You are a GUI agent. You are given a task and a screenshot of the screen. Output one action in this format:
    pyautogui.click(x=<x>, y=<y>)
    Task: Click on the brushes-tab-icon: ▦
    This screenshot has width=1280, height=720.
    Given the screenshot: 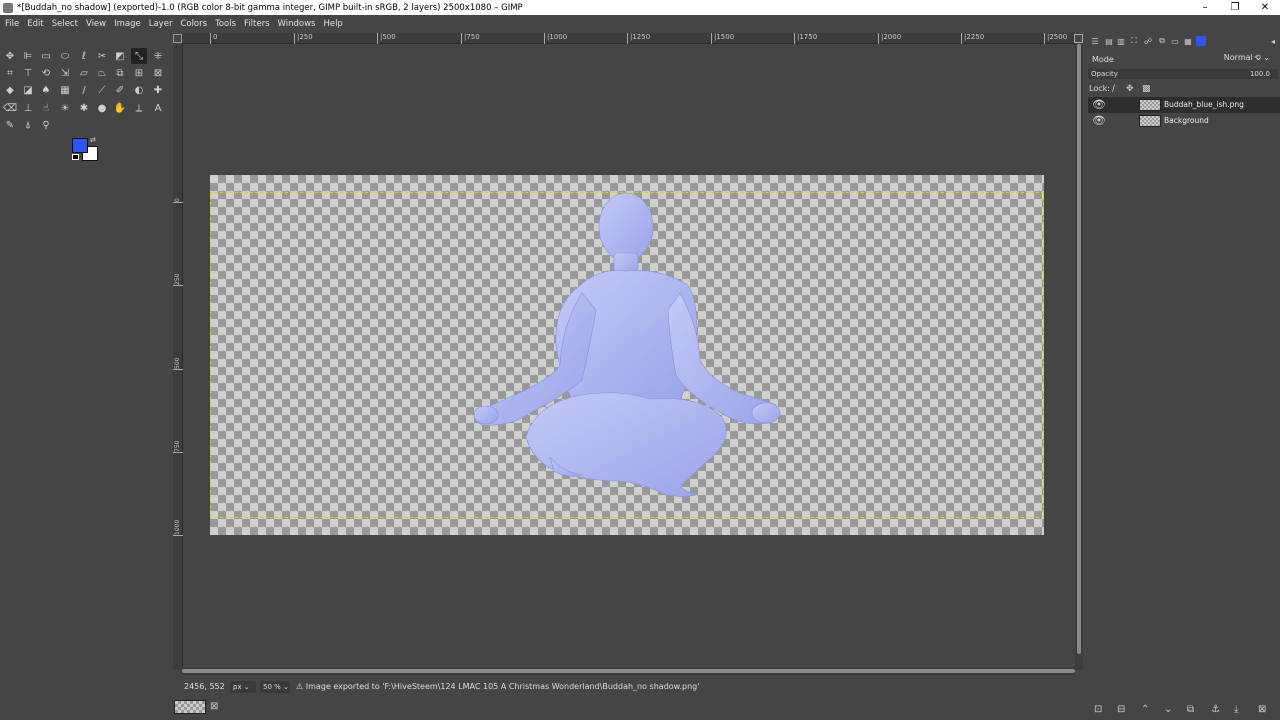 What is the action you would take?
    pyautogui.click(x=1188, y=41)
    